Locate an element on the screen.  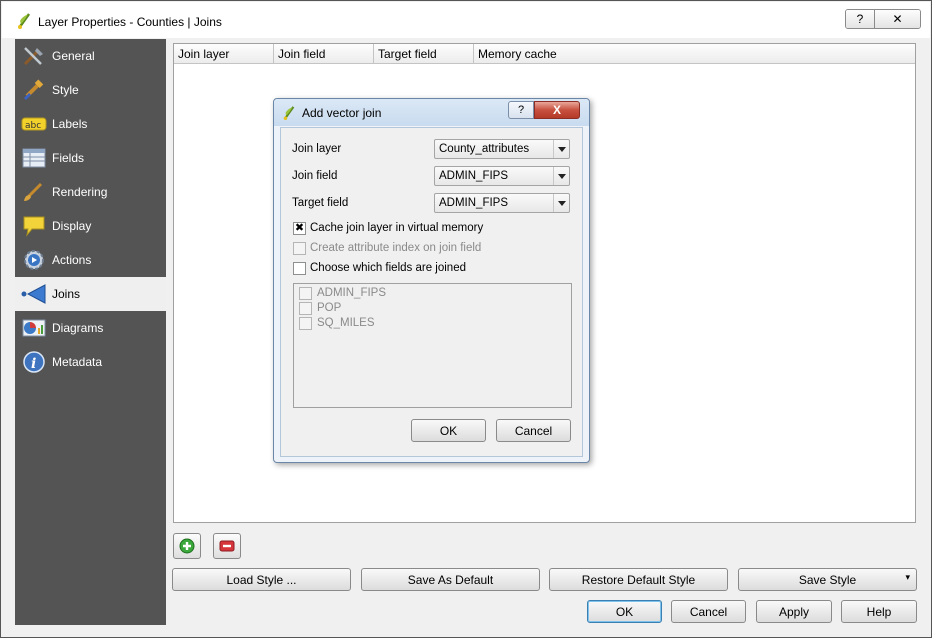
help-button: Help is located at coordinates (879, 611).